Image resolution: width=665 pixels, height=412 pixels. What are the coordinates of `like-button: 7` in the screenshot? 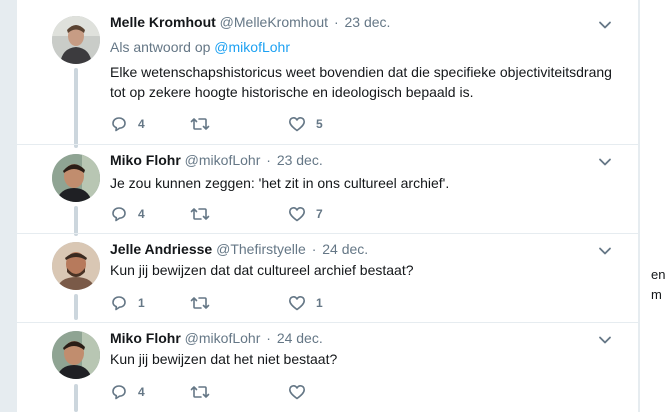 It's located at (305, 214).